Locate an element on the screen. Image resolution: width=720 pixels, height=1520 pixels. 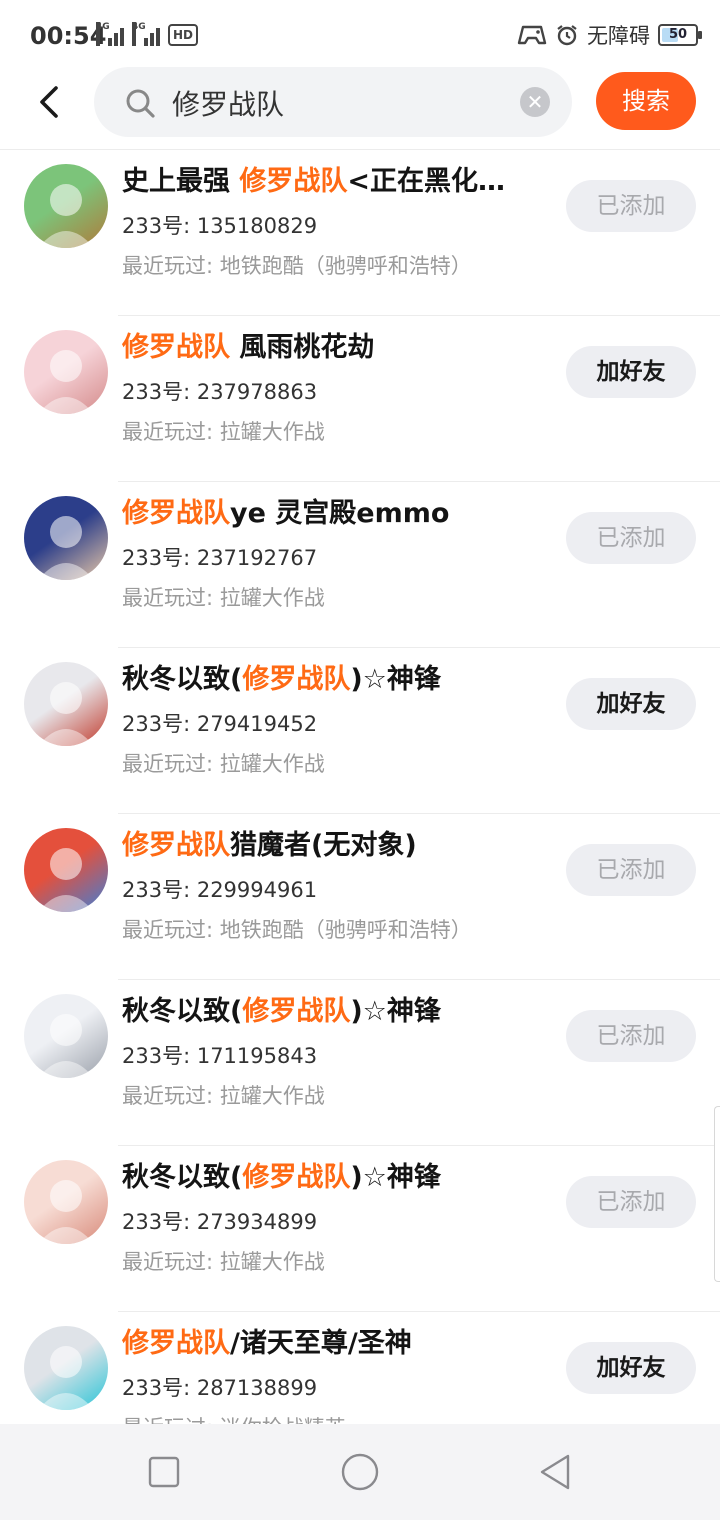
list-item: 修罗战队 風雨桃花劫 233号: 237978863 最近玩过: 拉罐大作战 加好友 is located at coordinates (360, 399).